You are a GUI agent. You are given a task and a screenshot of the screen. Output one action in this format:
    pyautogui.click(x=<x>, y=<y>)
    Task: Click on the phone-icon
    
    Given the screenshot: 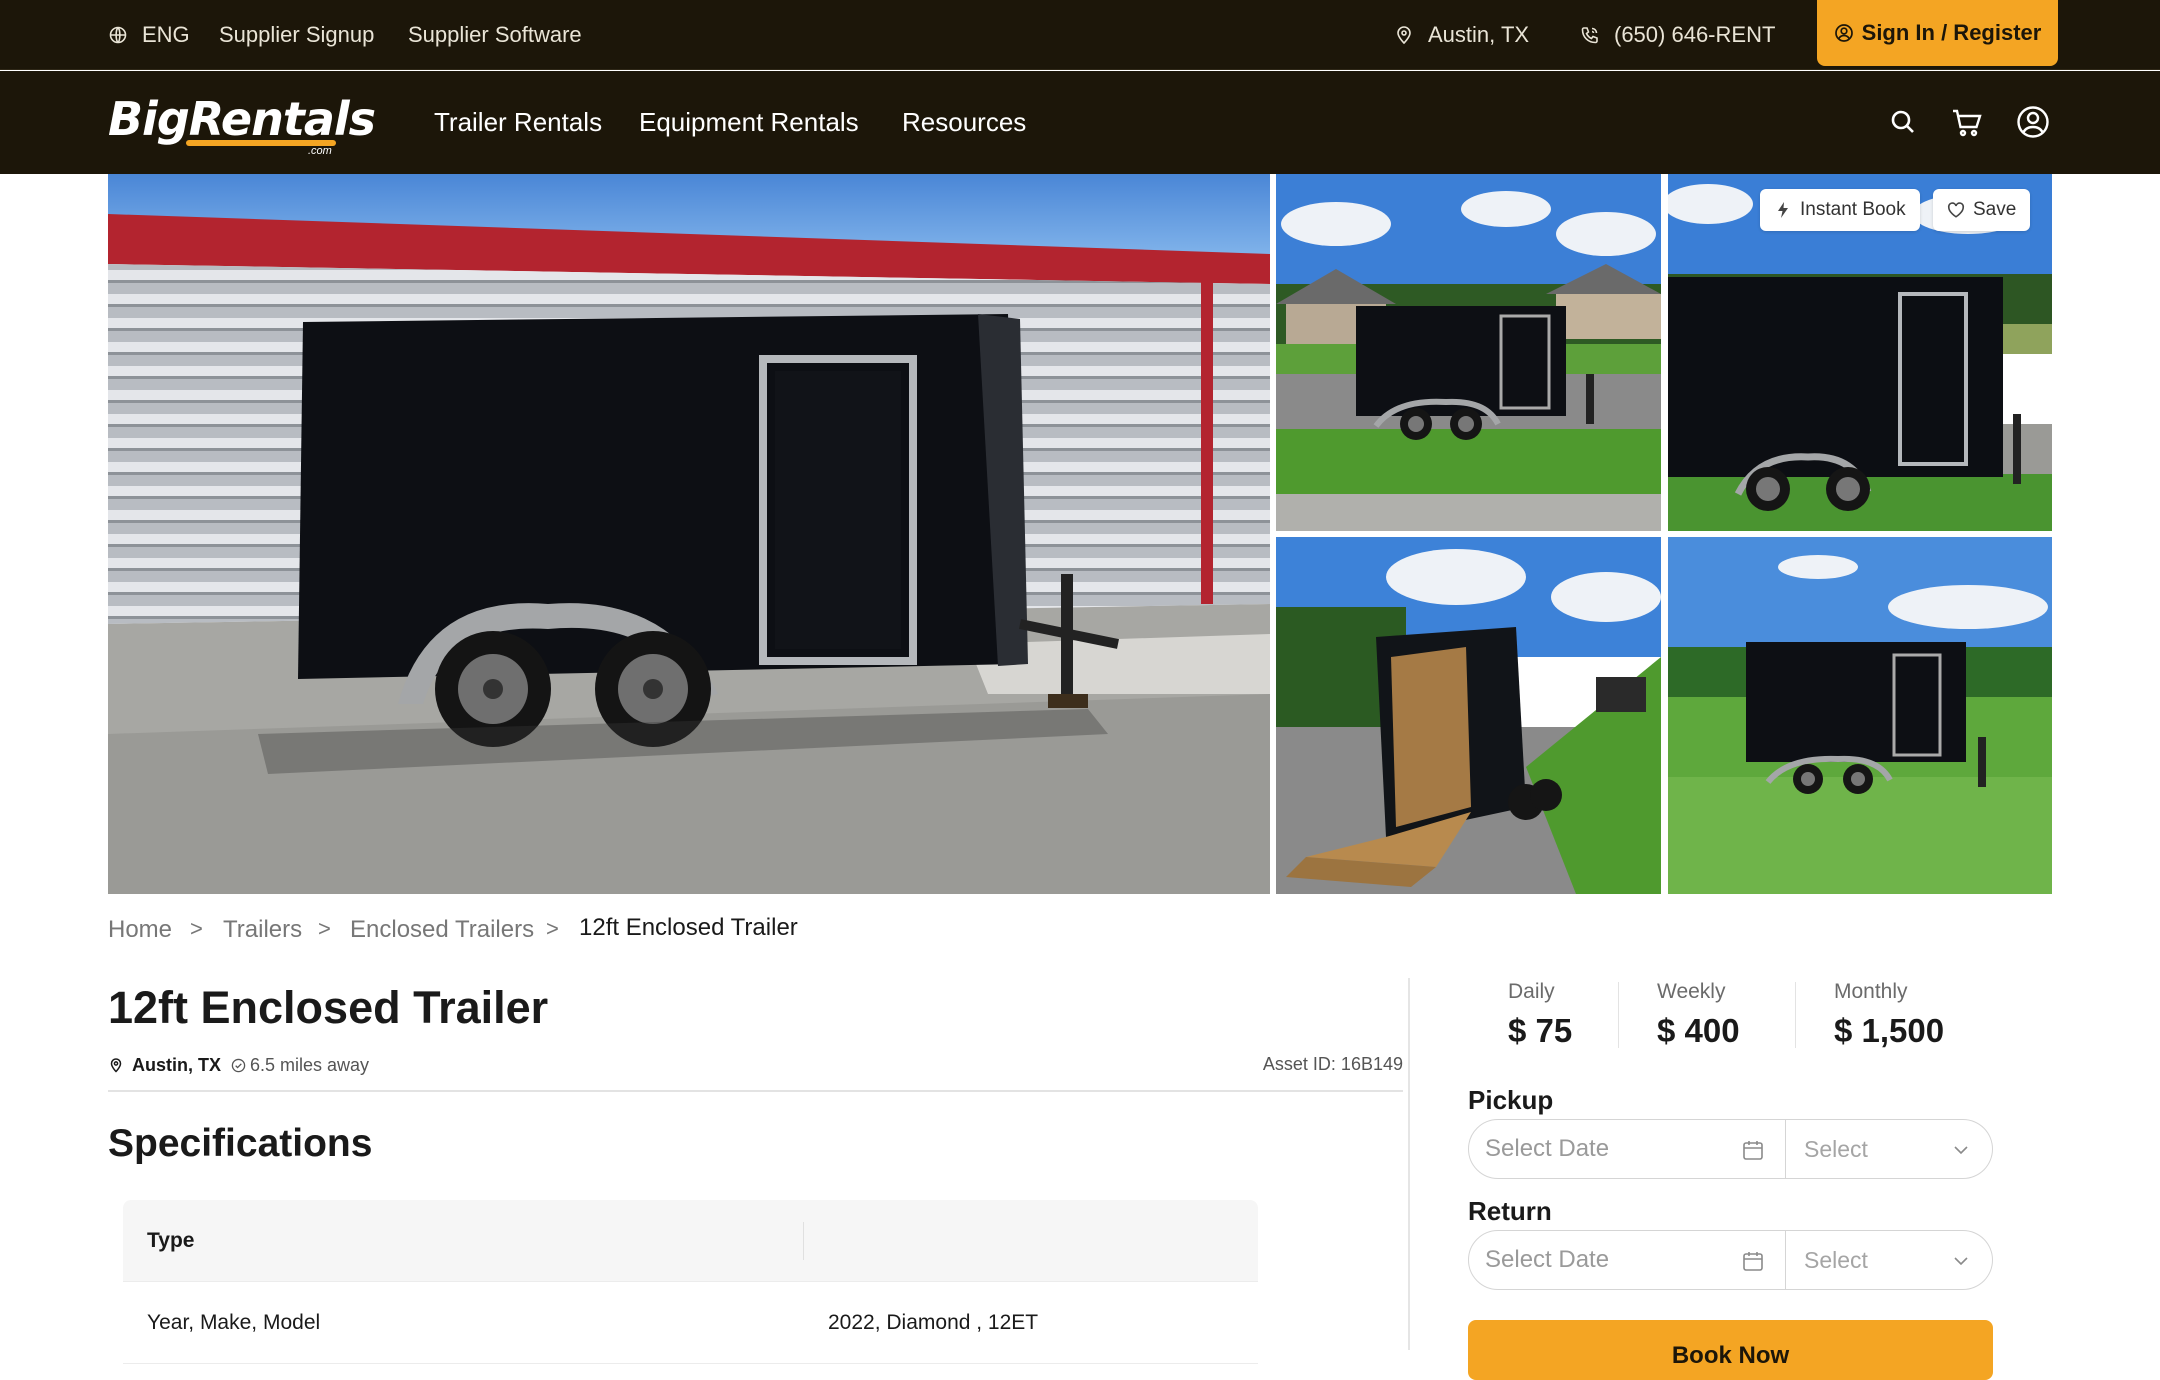 What is the action you would take?
    pyautogui.click(x=1589, y=35)
    